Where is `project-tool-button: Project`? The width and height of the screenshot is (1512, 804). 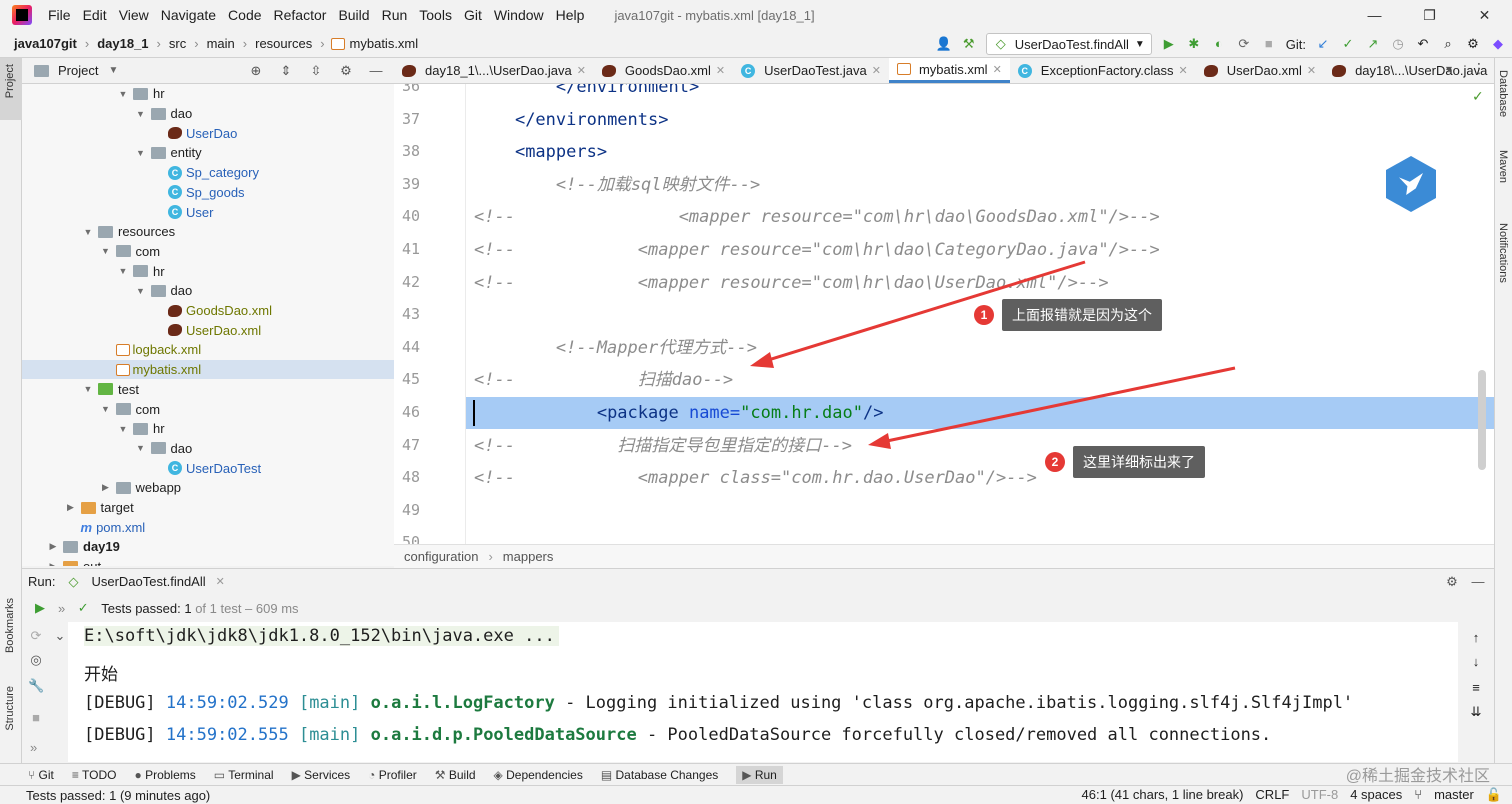 project-tool-button: Project is located at coordinates (11, 89).